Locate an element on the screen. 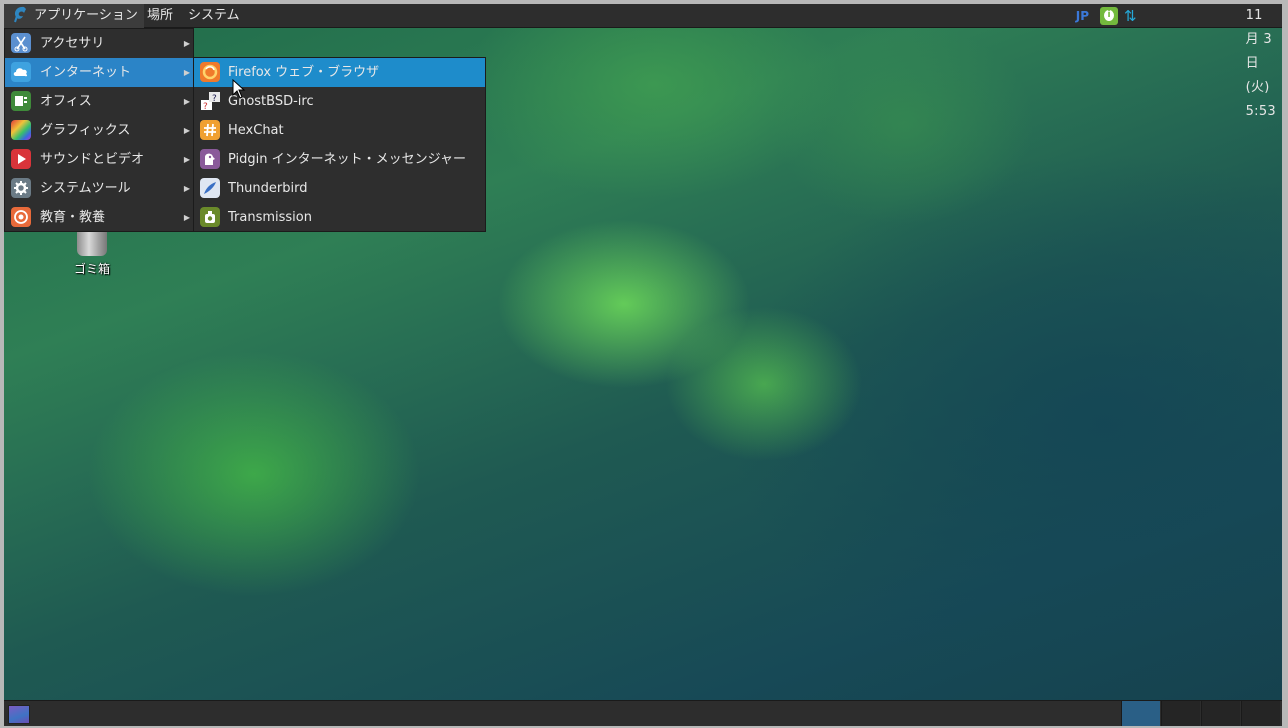 This screenshot has width=1288, height=728. menu-item-transmission: Transmission is located at coordinates (339, 217).